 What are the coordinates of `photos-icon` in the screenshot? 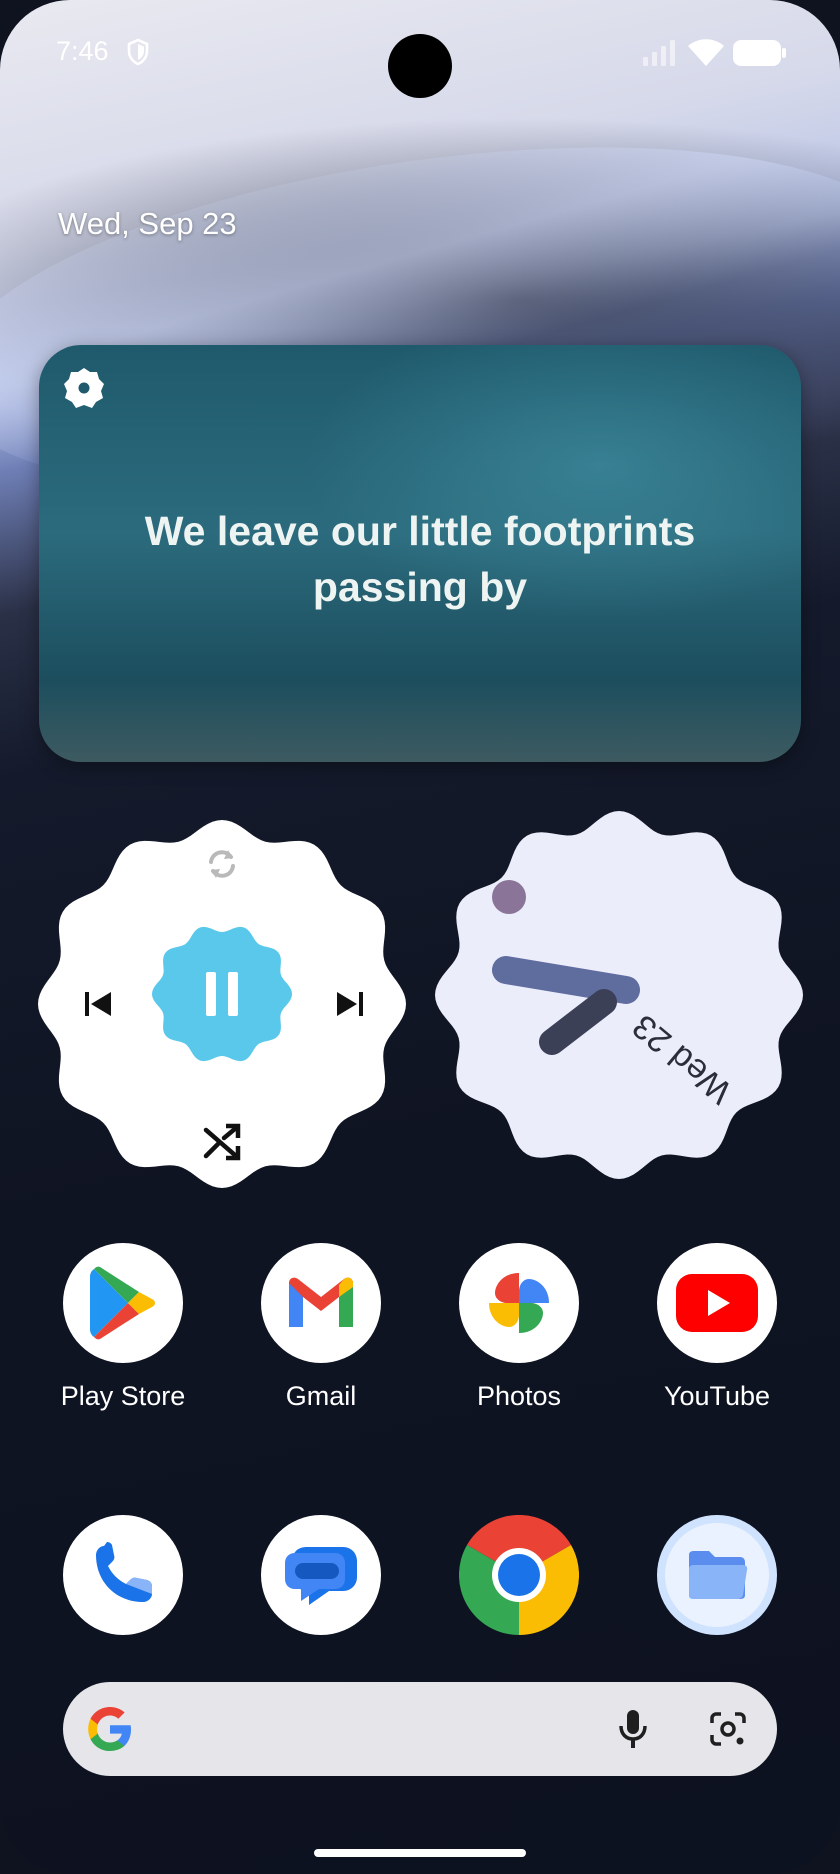 It's located at (519, 1303).